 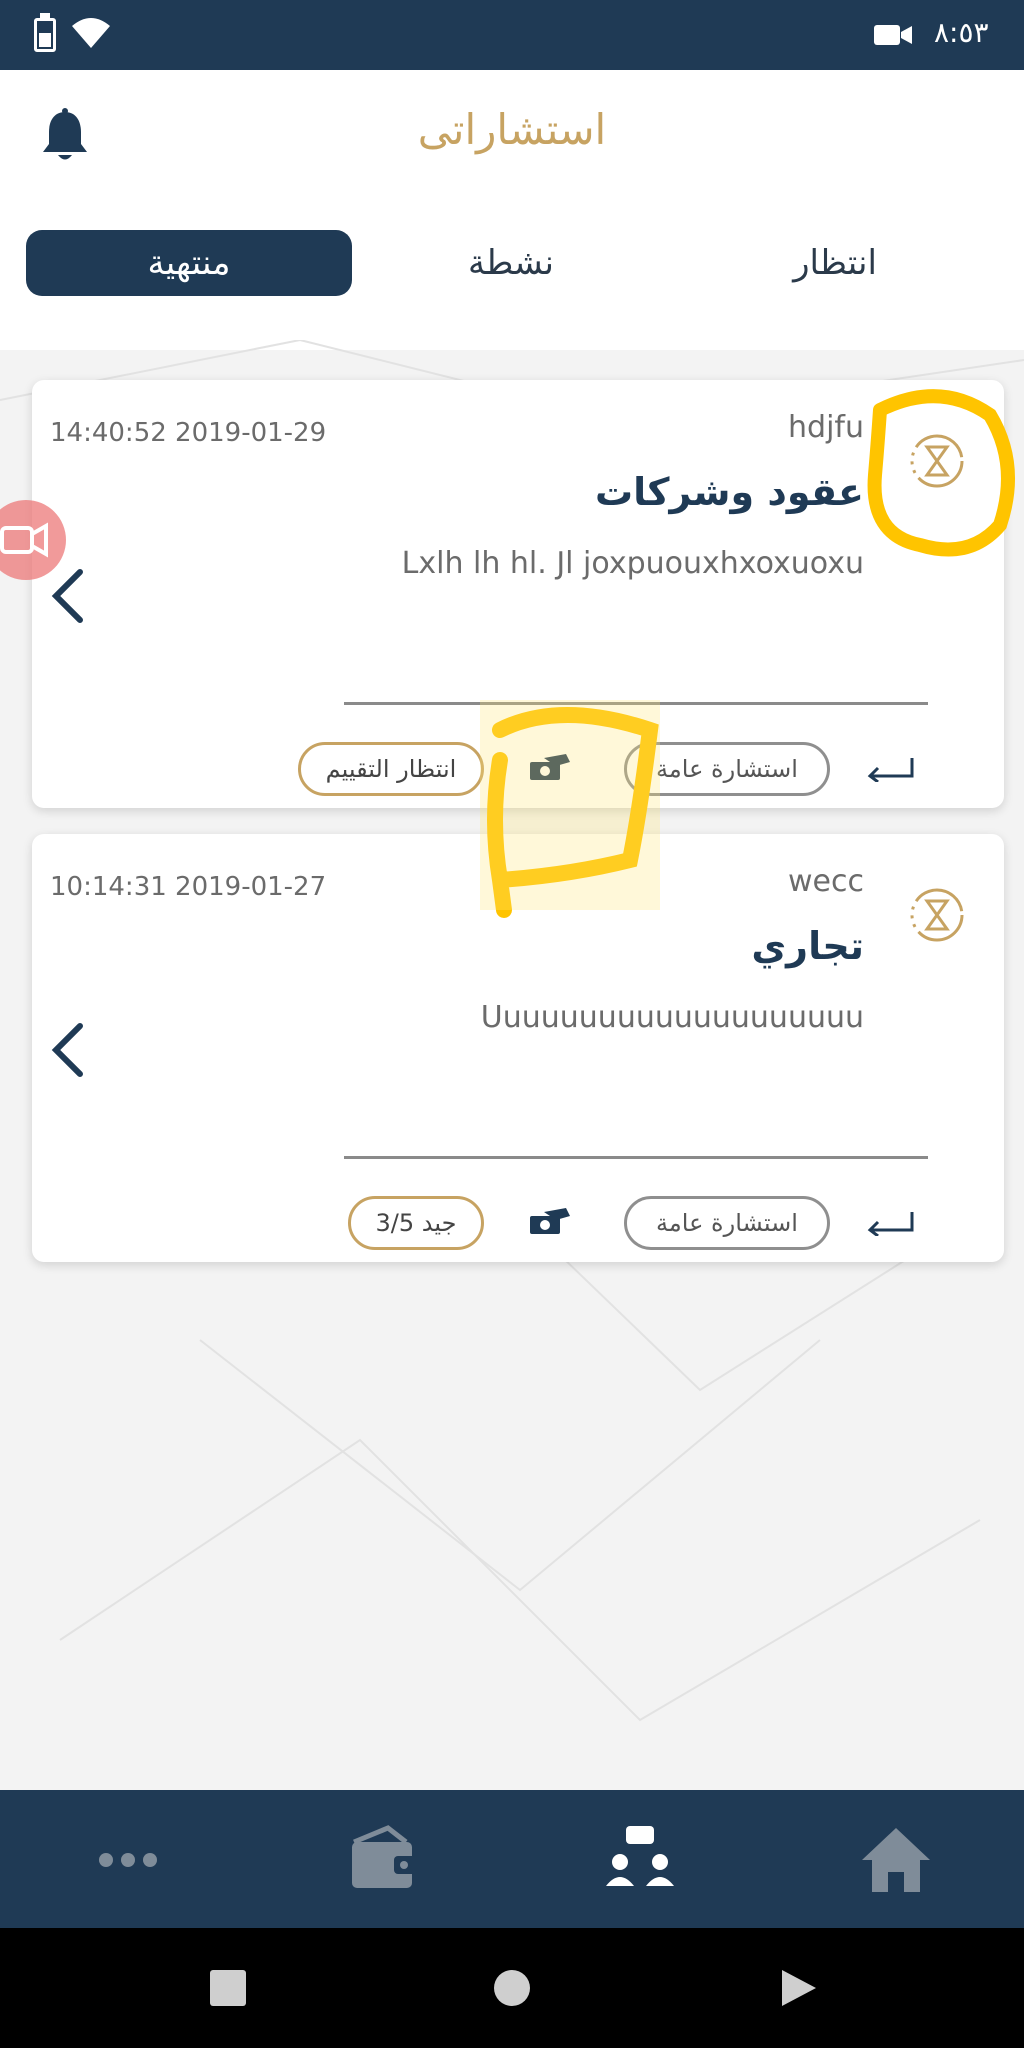 What do you see at coordinates (188, 433) in the screenshot?
I see `card-date: 14:40:52 2019-01-29` at bounding box center [188, 433].